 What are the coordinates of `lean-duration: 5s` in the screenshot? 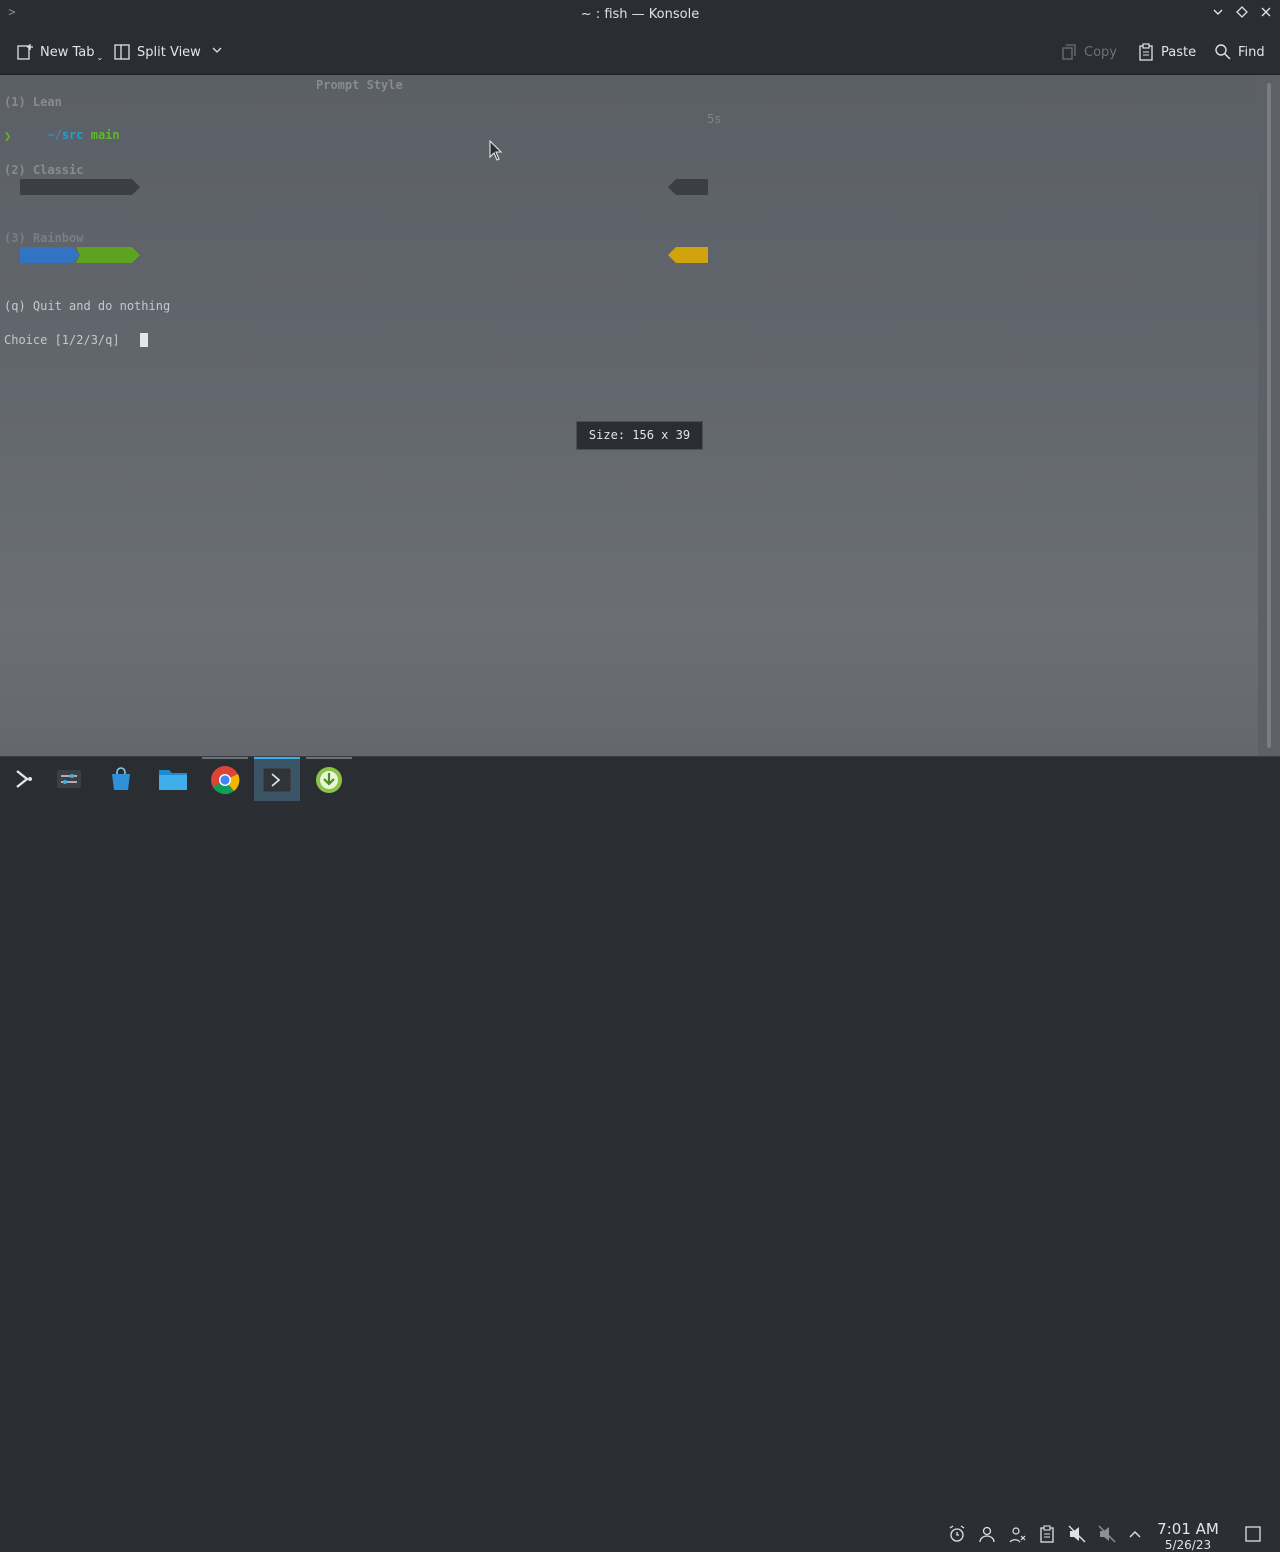 It's located at (714, 119).